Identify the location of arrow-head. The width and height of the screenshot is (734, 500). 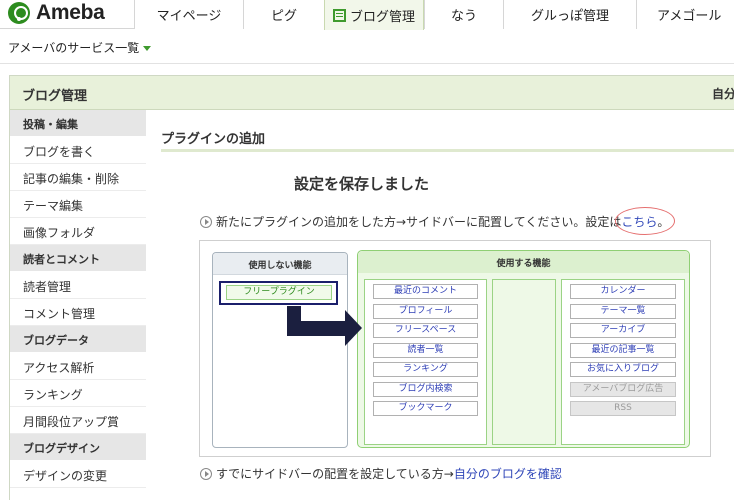
(353, 328).